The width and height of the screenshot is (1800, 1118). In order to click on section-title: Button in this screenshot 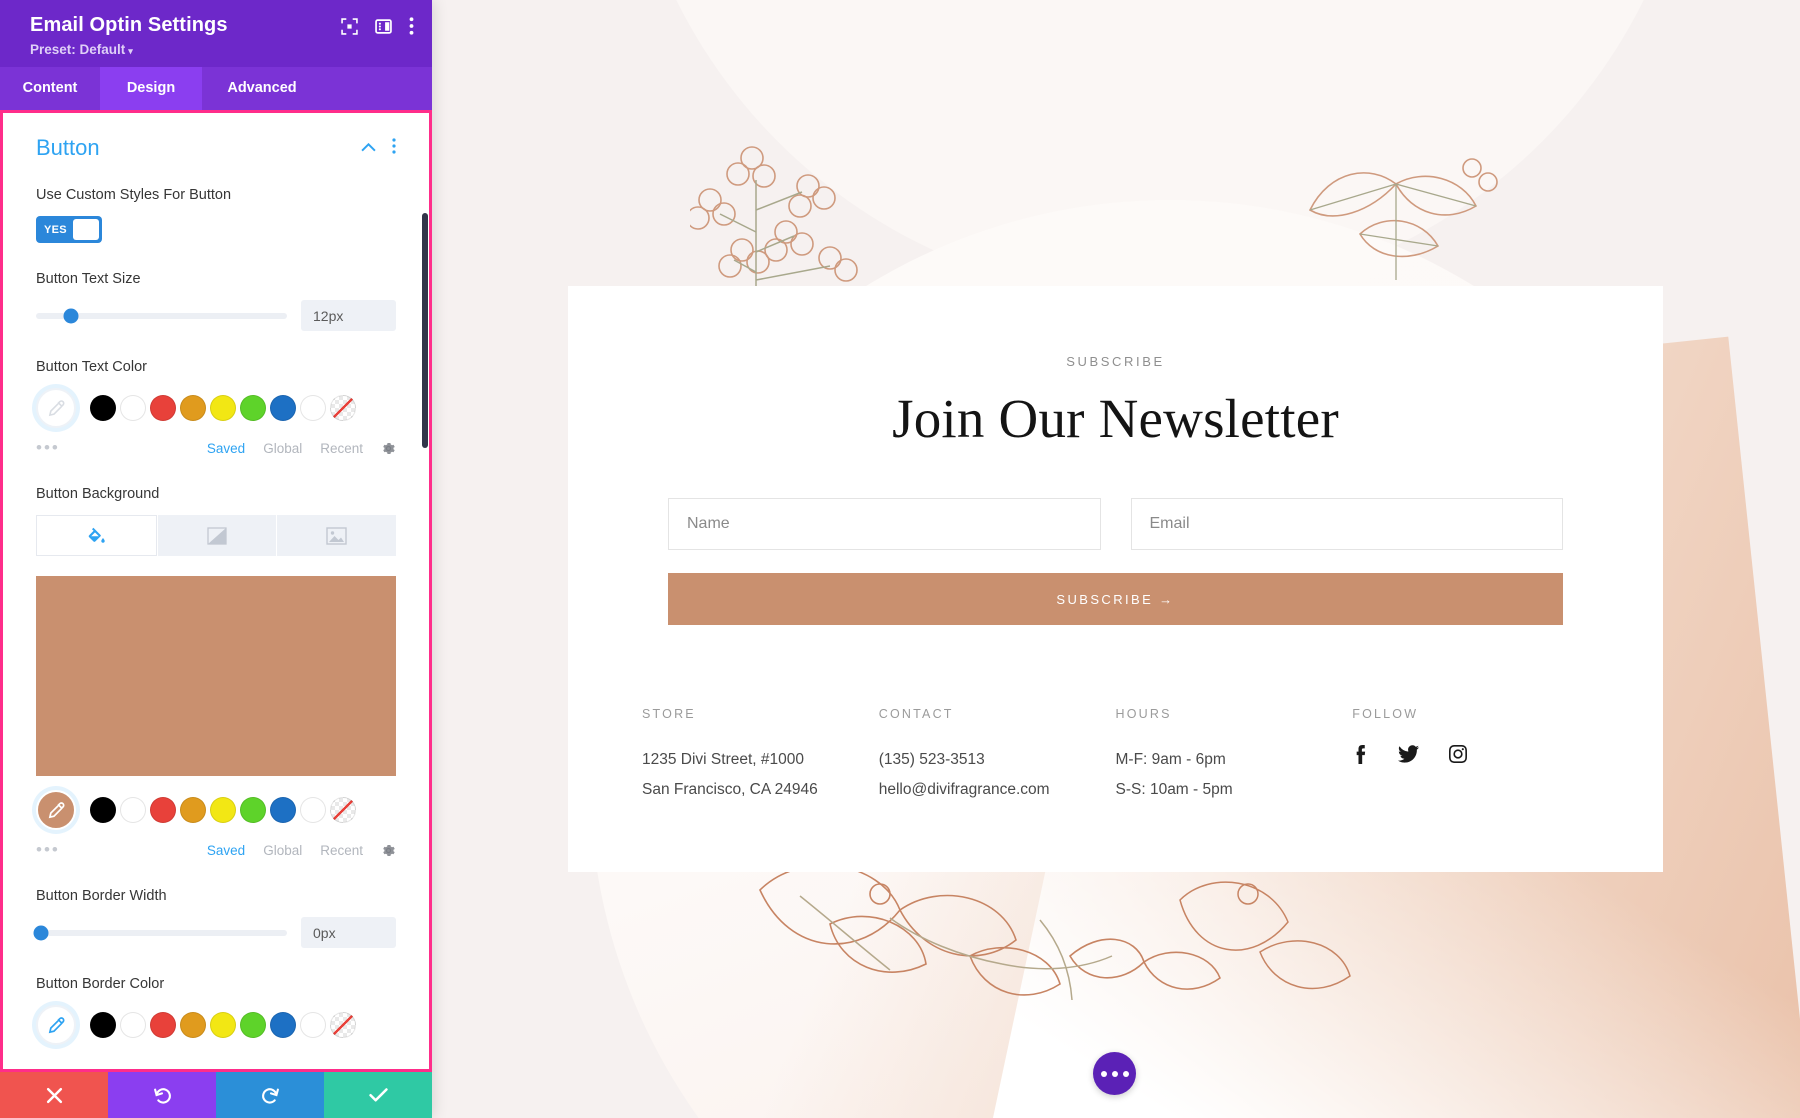, I will do `click(68, 147)`.